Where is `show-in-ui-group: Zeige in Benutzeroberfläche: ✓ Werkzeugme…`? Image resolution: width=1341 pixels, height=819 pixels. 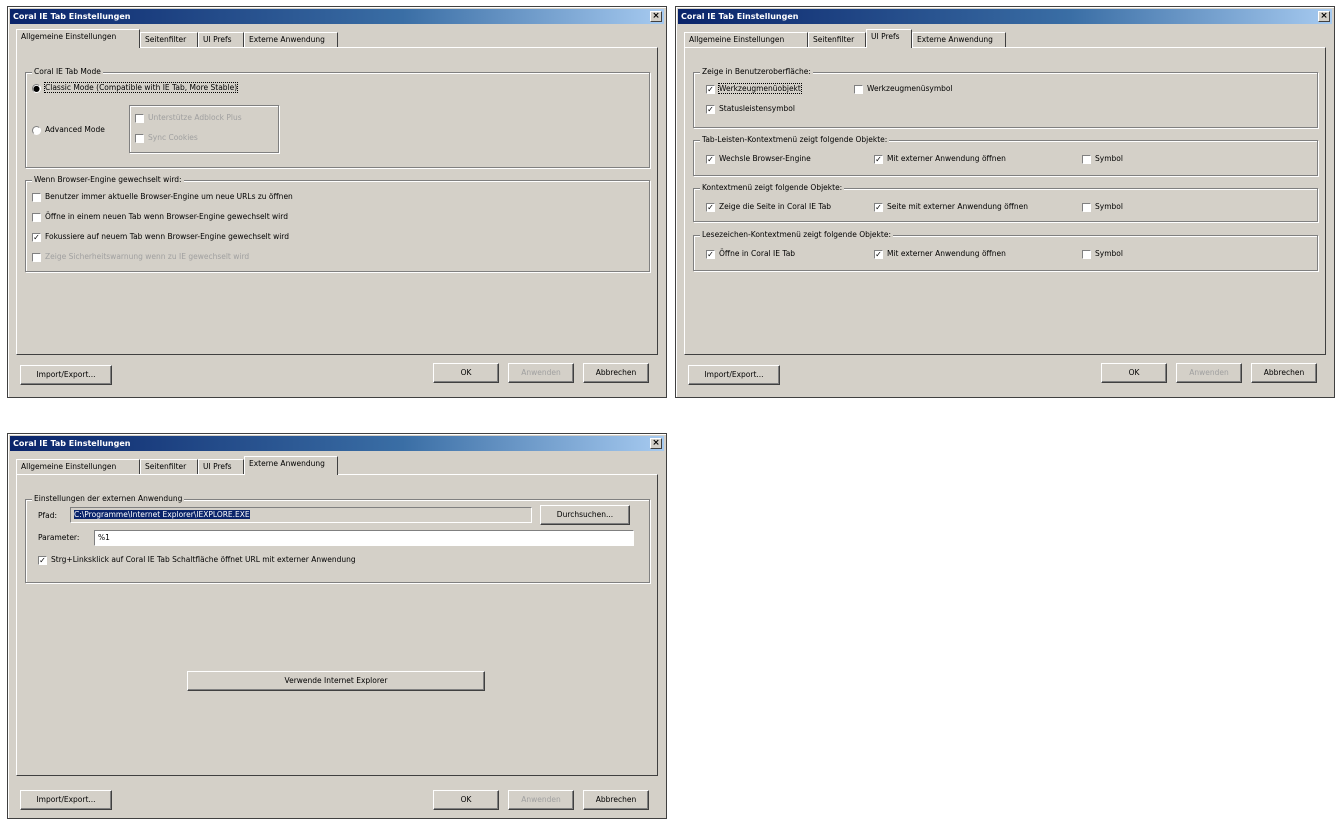
show-in-ui-group: Zeige in Benutzeroberfläche: ✓ Werkzeugme… is located at coordinates (1005, 97).